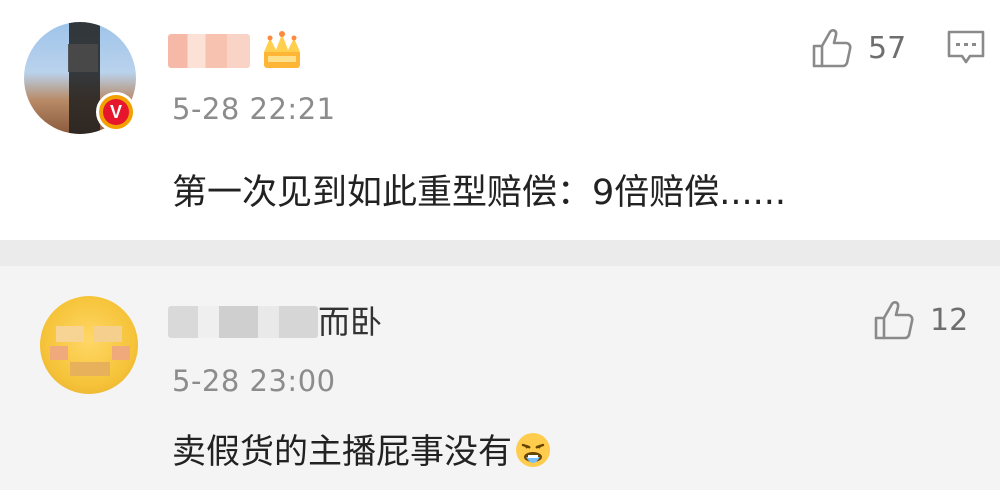  What do you see at coordinates (887, 48) in the screenshot?
I see `like-count: 57` at bounding box center [887, 48].